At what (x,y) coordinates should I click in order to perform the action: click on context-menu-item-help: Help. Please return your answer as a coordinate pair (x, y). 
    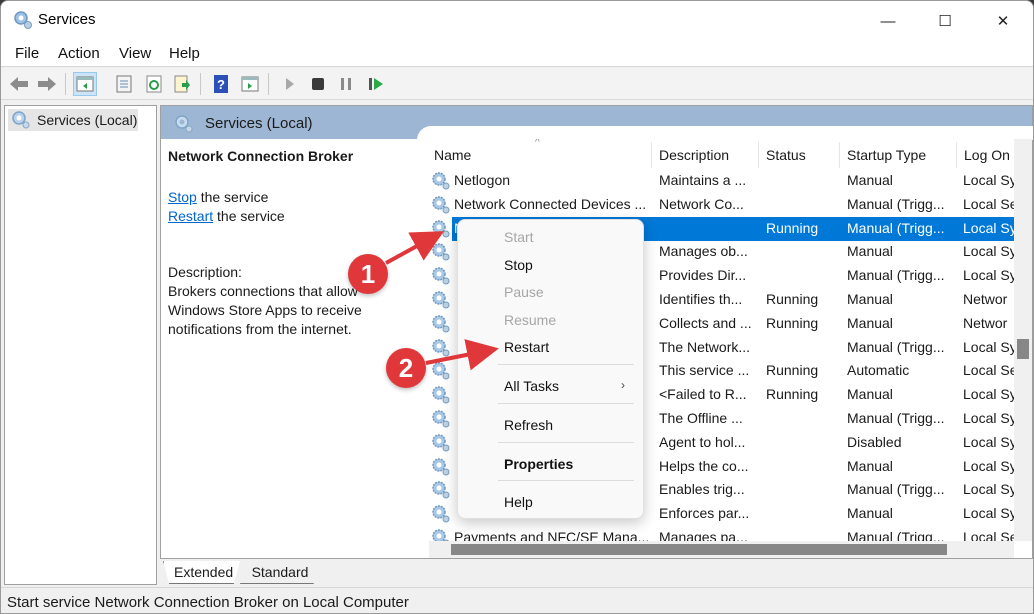
    Looking at the image, I should click on (550, 503).